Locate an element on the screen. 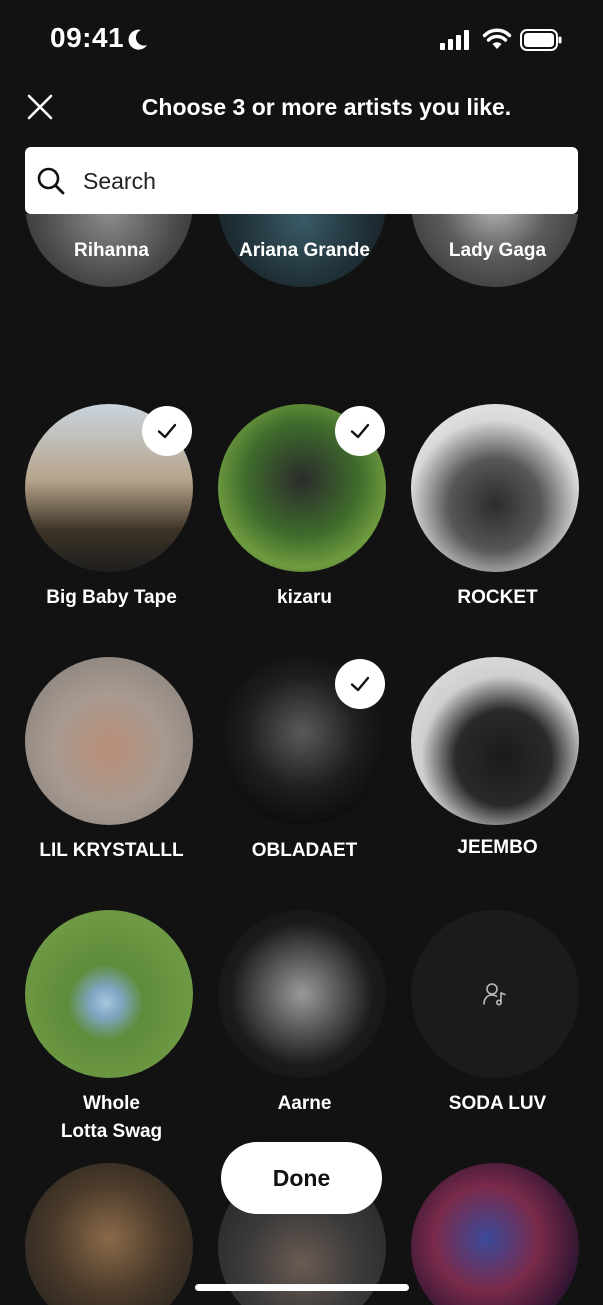  page-title: Choose 3 or more artists you like. is located at coordinates (326, 107).